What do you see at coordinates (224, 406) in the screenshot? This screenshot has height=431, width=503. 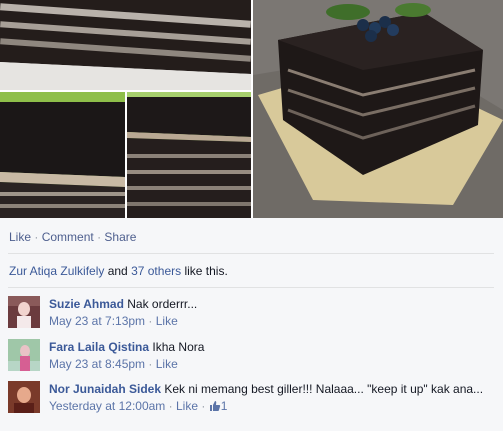 I see `like-count: 1` at bounding box center [224, 406].